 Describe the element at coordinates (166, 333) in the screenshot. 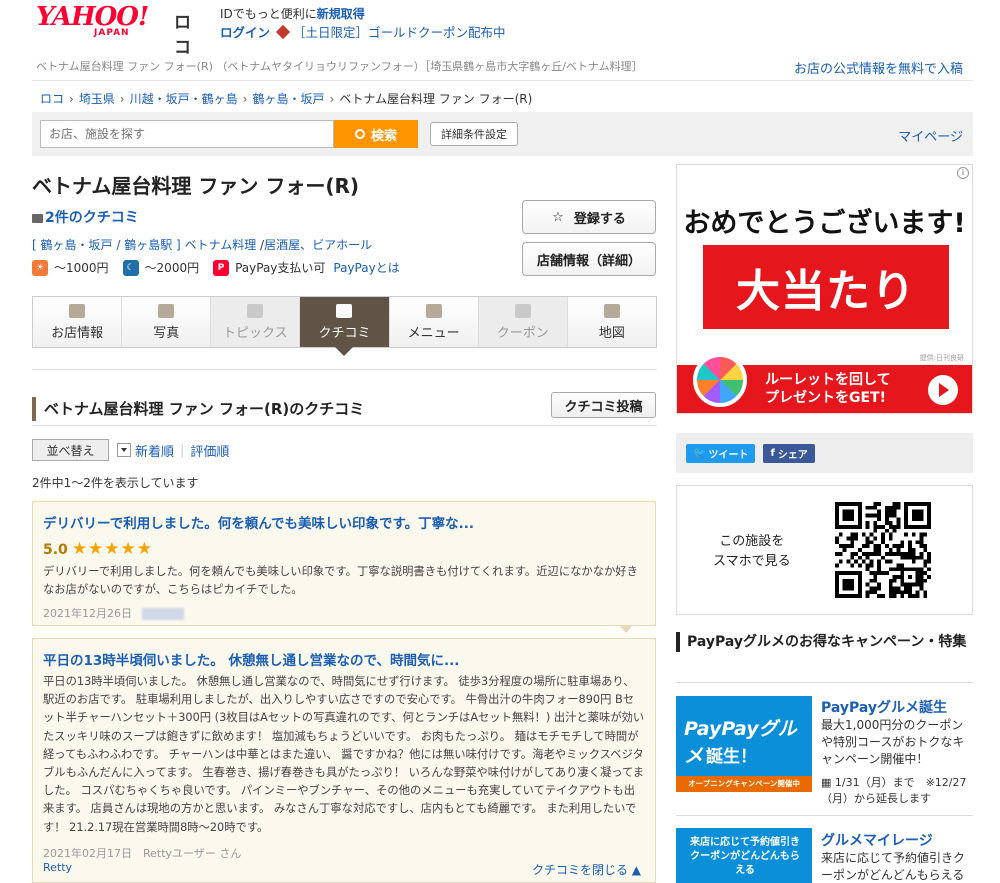

I see `tab-label: 写真` at that location.